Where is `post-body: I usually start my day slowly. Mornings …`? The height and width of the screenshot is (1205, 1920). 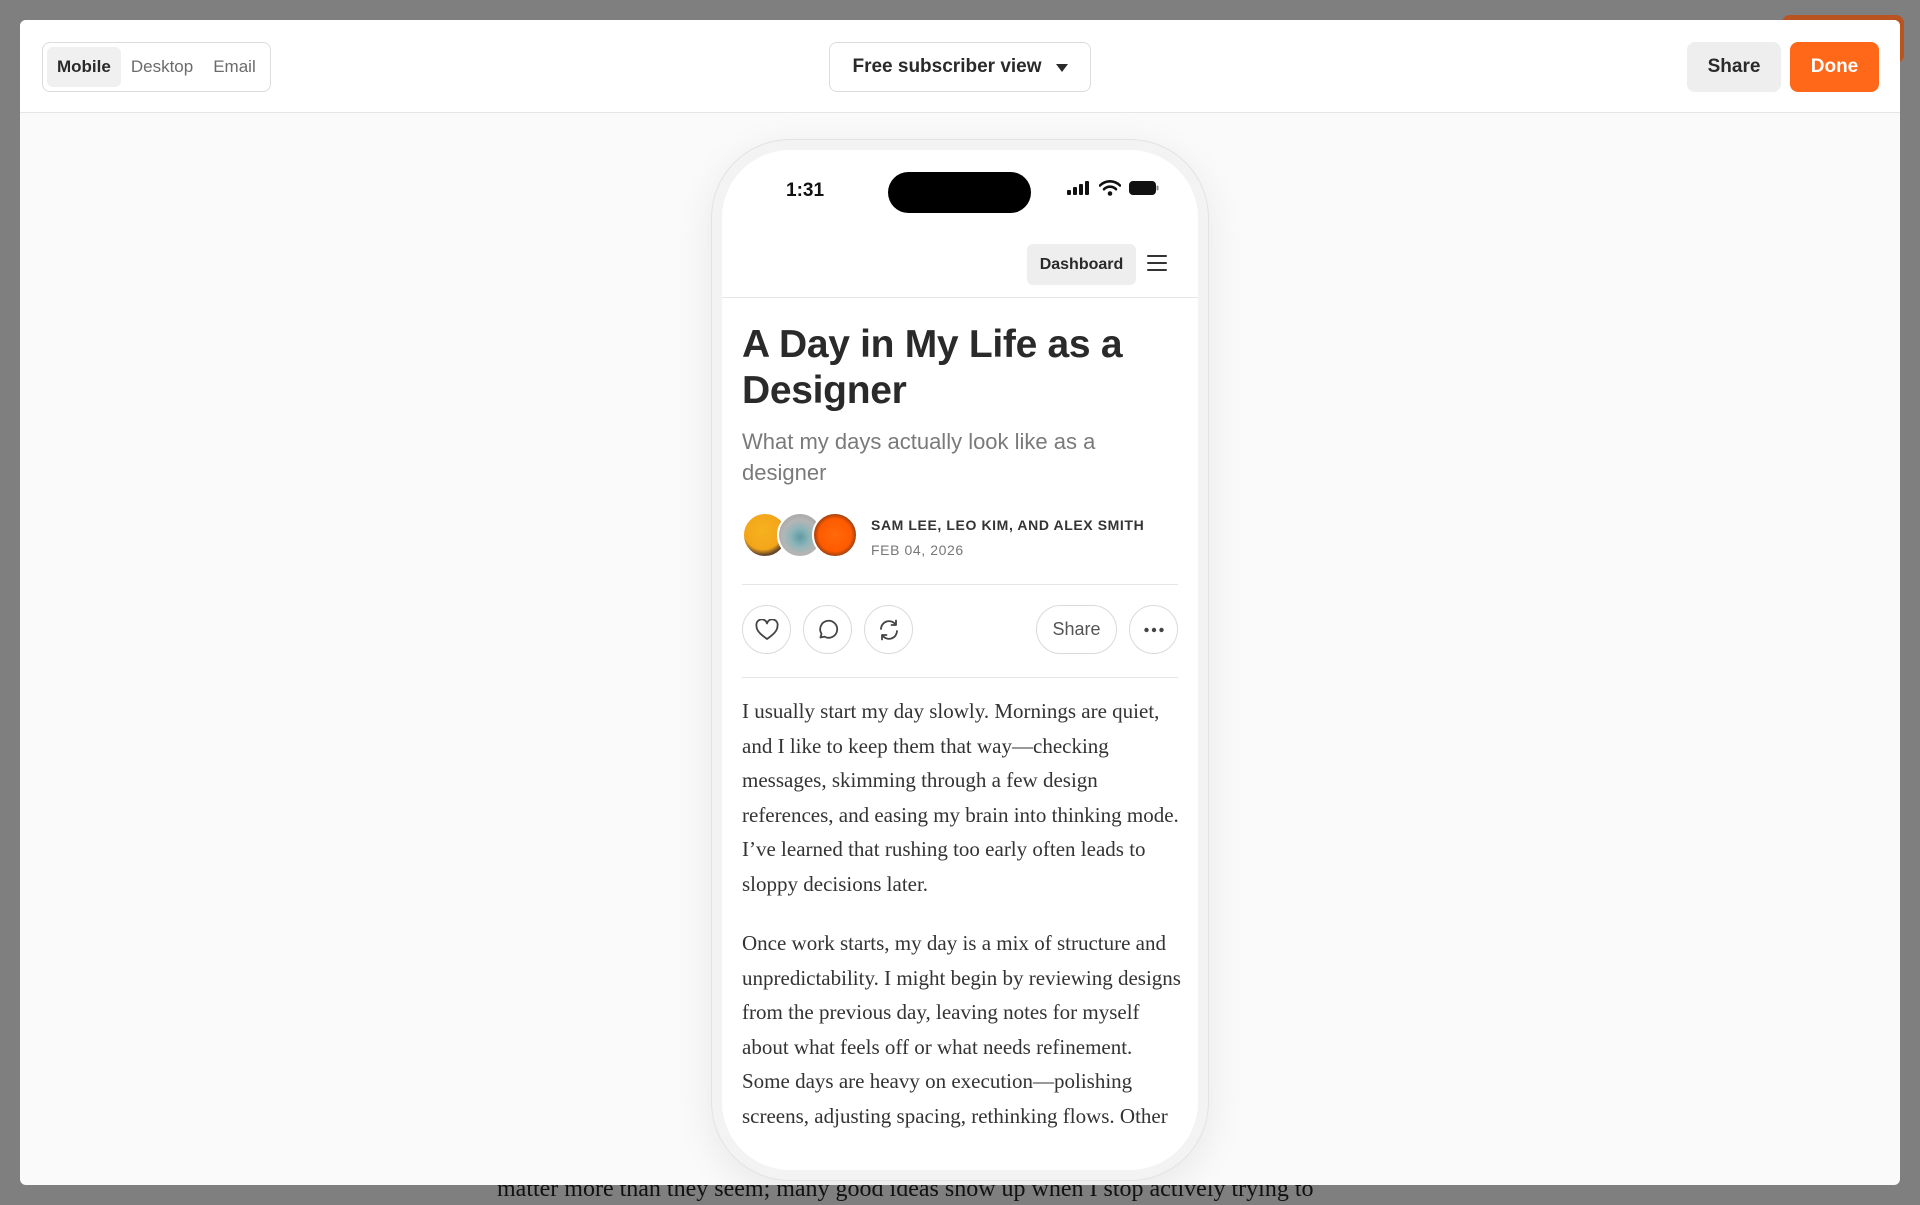
post-body: I usually start my day slowly. Mornings … is located at coordinates (962, 926).